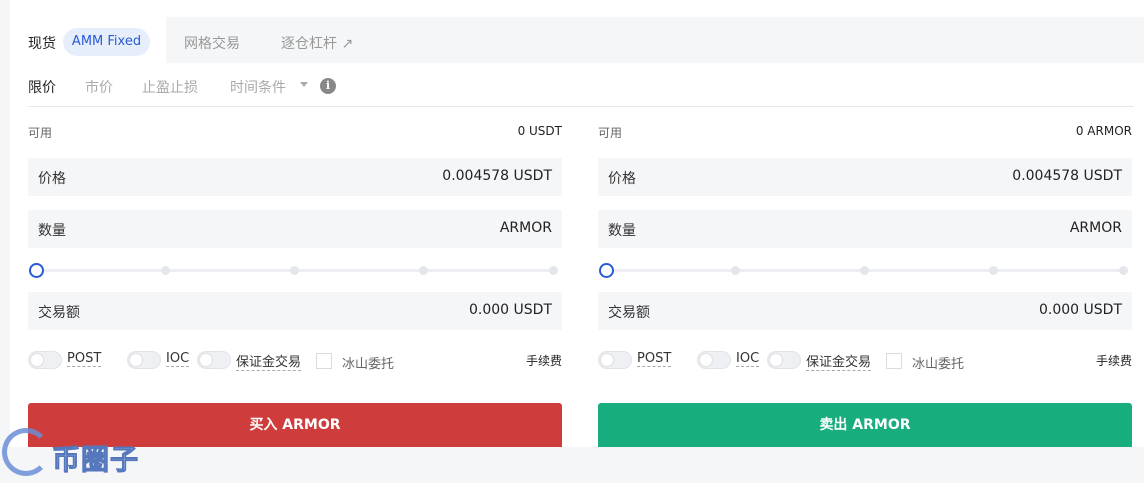 This screenshot has height=483, width=1144. I want to click on sell-available-label: 可用, so click(610, 133).